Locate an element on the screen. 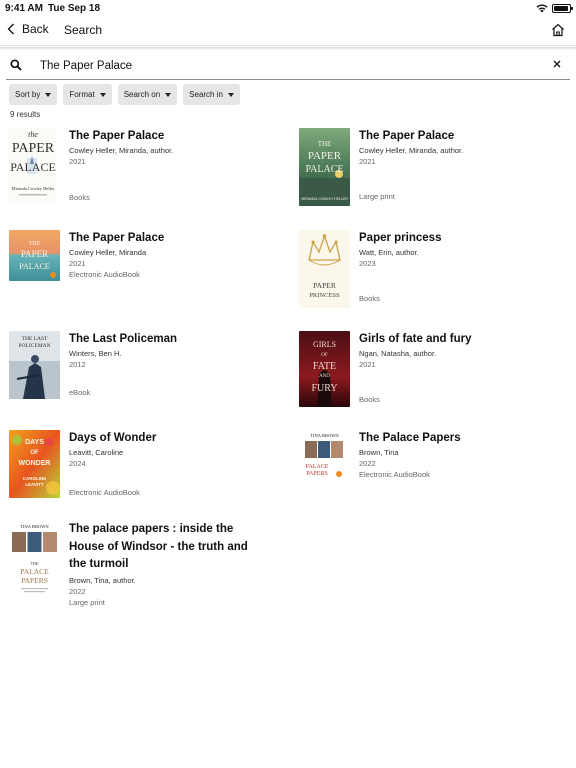  cover-text: POLICEMAN is located at coordinates (34, 346).